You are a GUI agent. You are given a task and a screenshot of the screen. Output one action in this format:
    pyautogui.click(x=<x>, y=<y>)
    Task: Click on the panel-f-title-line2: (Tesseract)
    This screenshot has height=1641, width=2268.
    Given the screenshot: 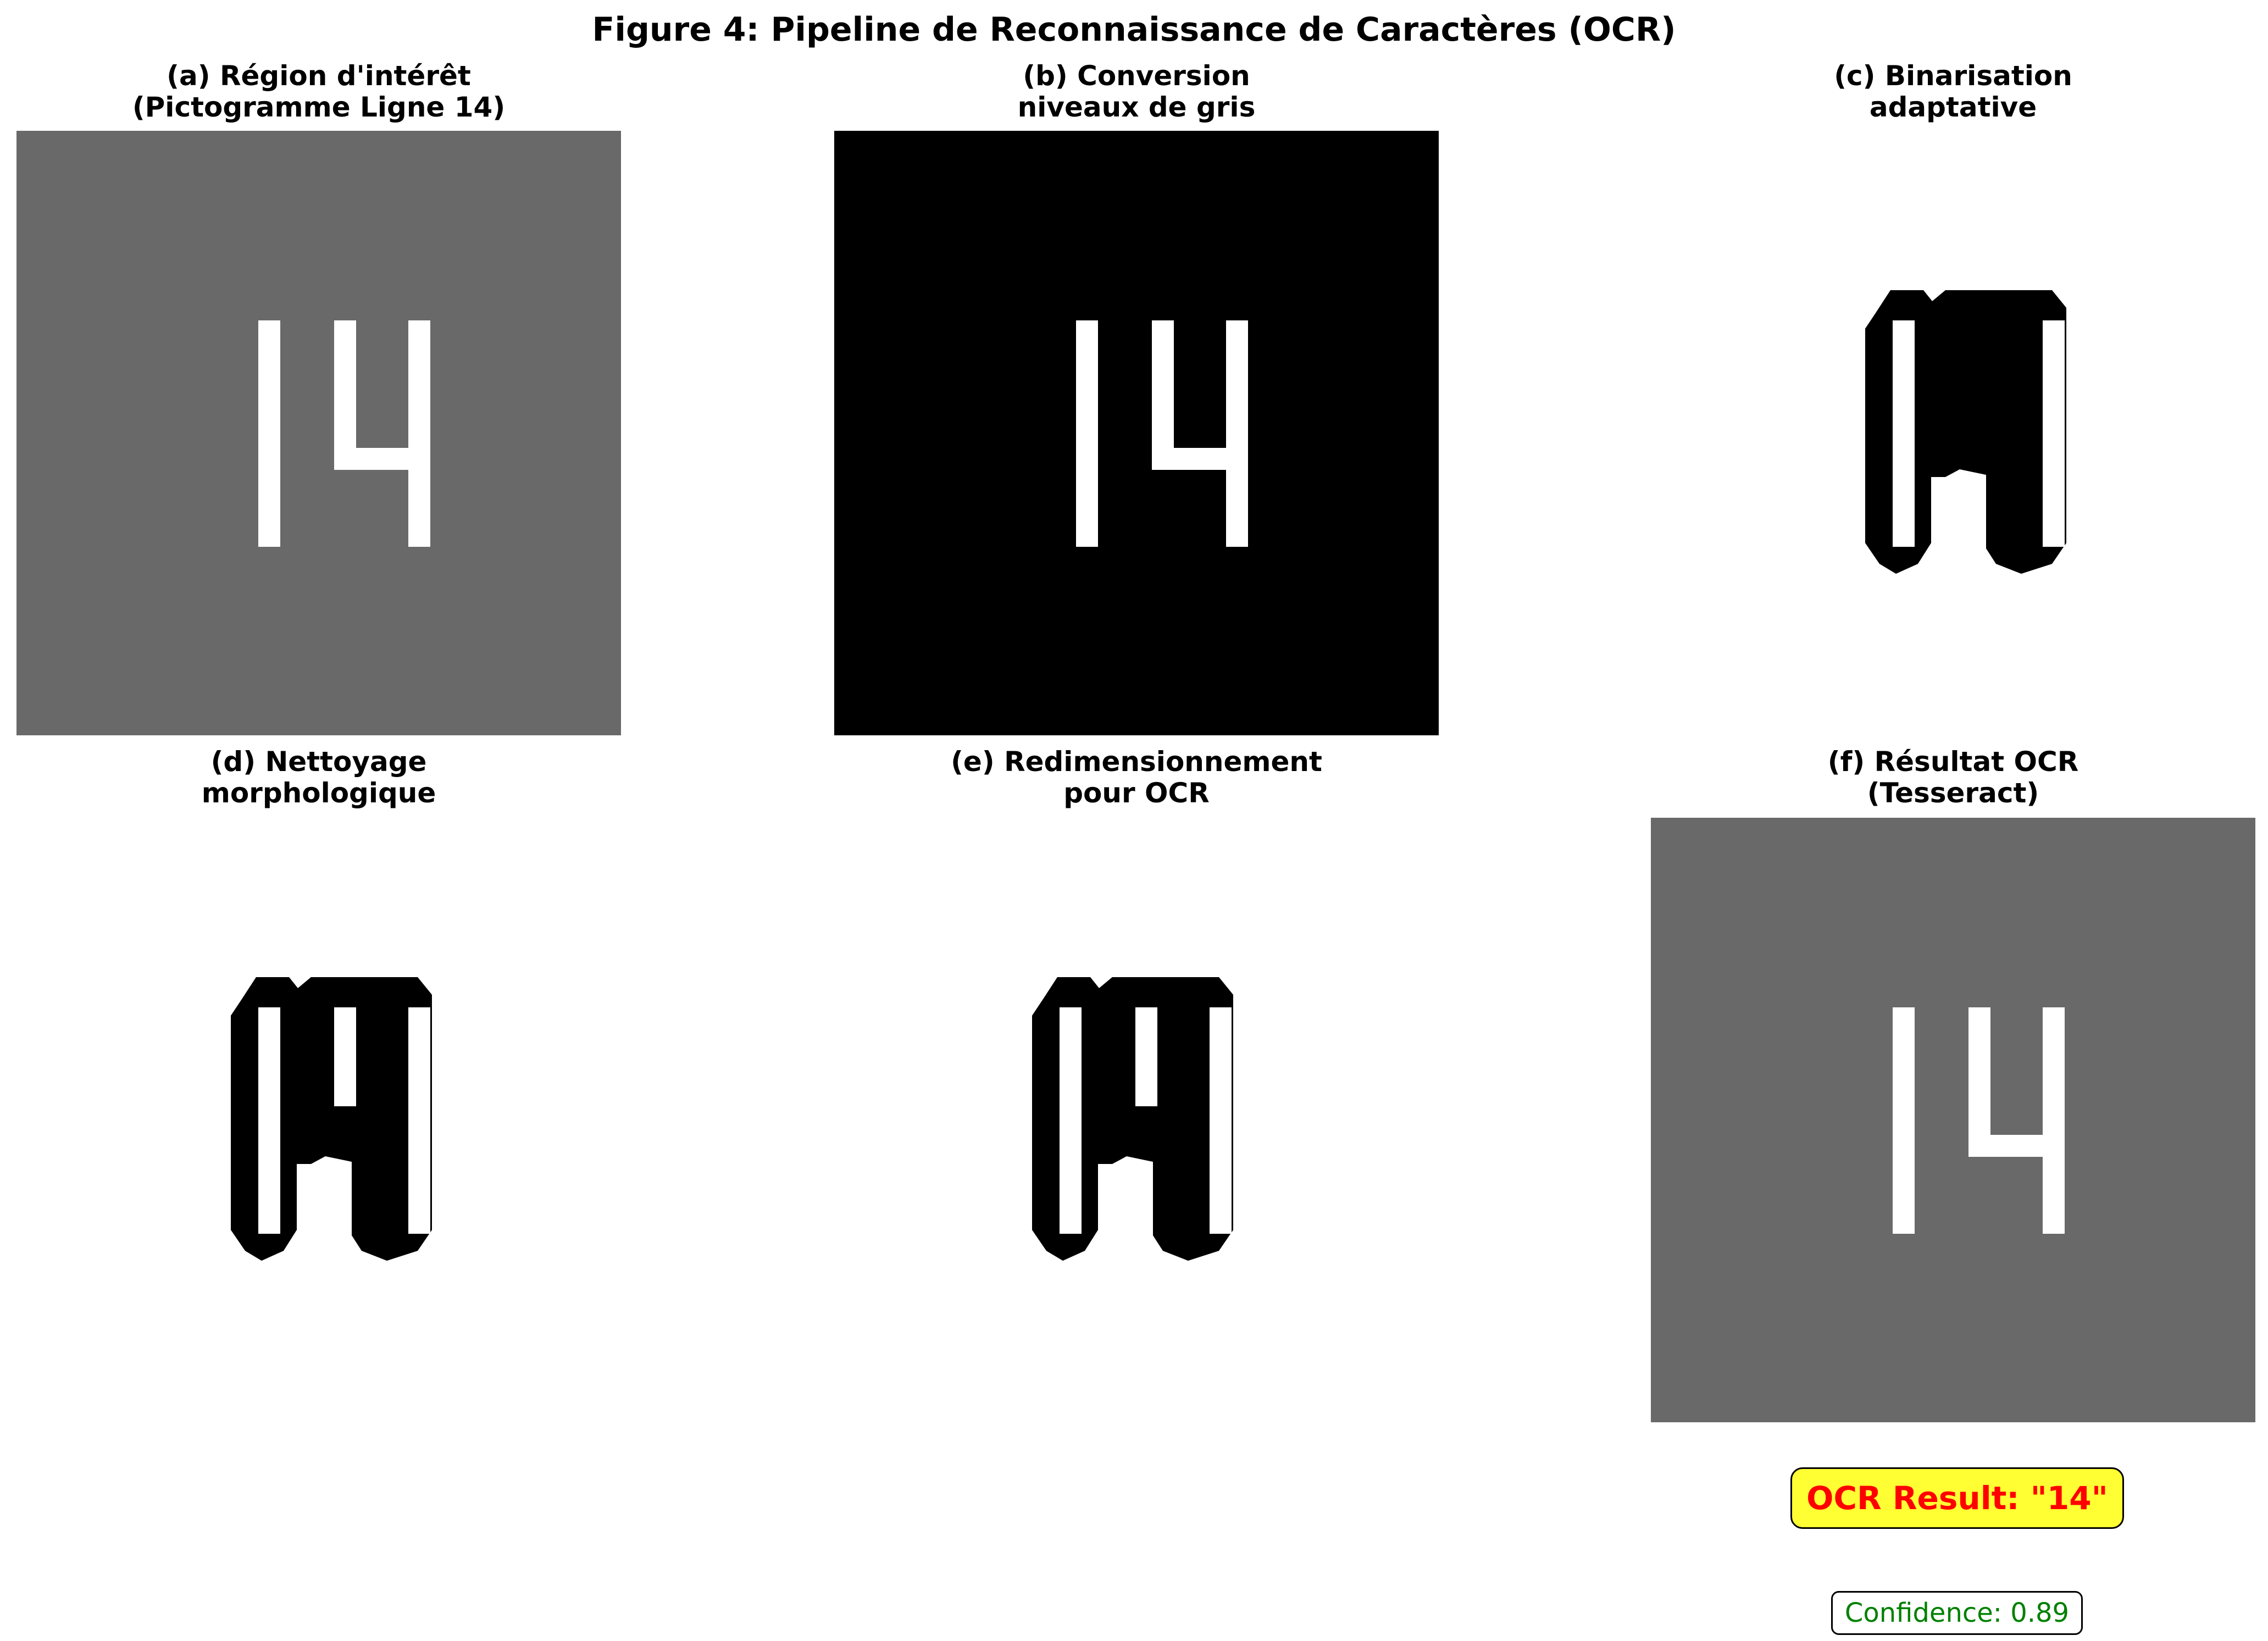 What is the action you would take?
    pyautogui.click(x=1953, y=793)
    